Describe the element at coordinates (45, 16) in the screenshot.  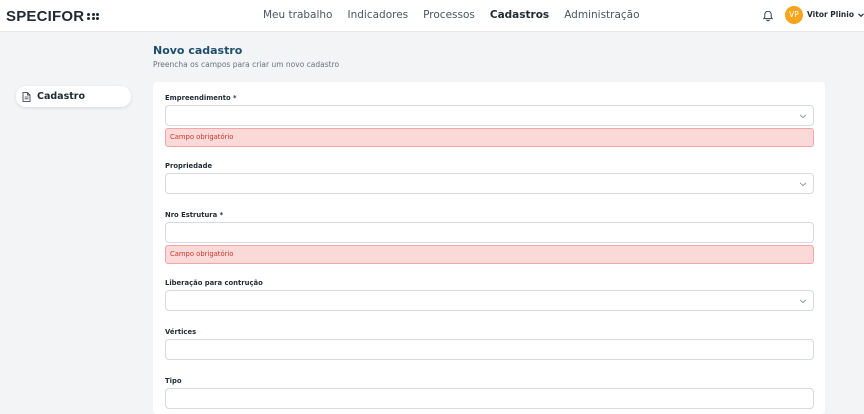
I see `logo-text: SPECIFOR` at that location.